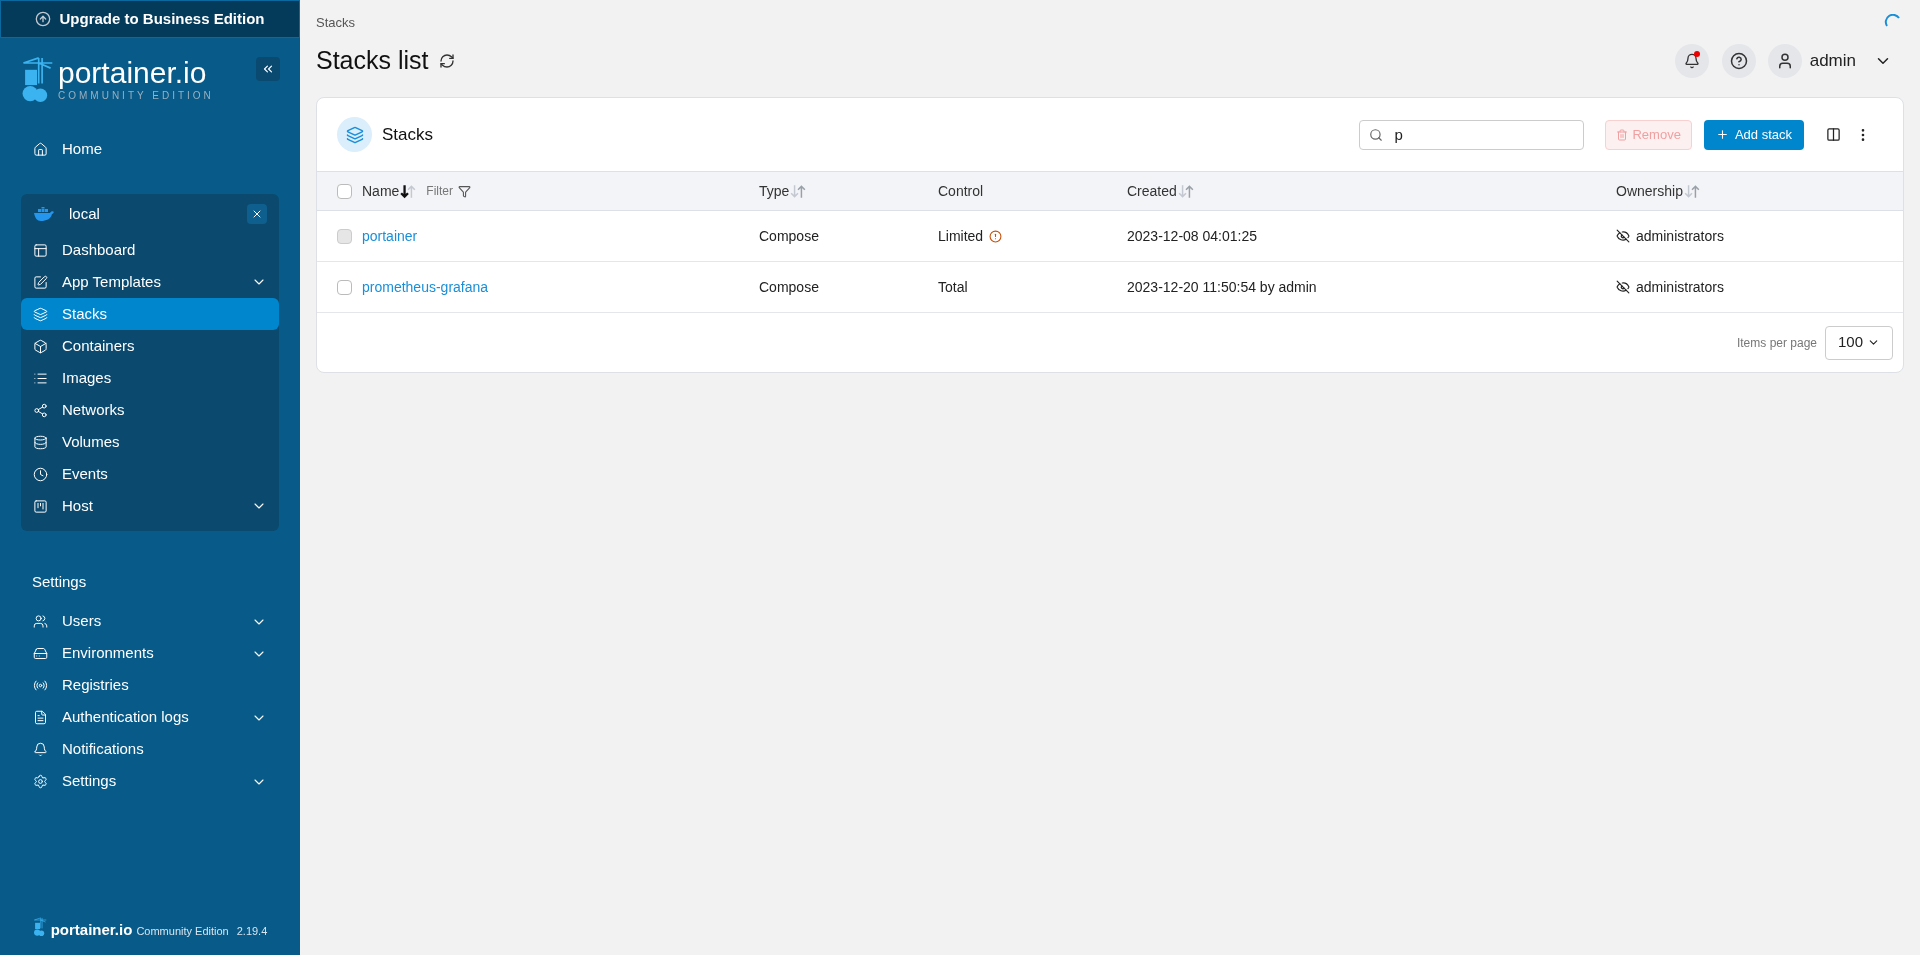  What do you see at coordinates (1100, 23) in the screenshot?
I see `breadcrumb: Stacks` at bounding box center [1100, 23].